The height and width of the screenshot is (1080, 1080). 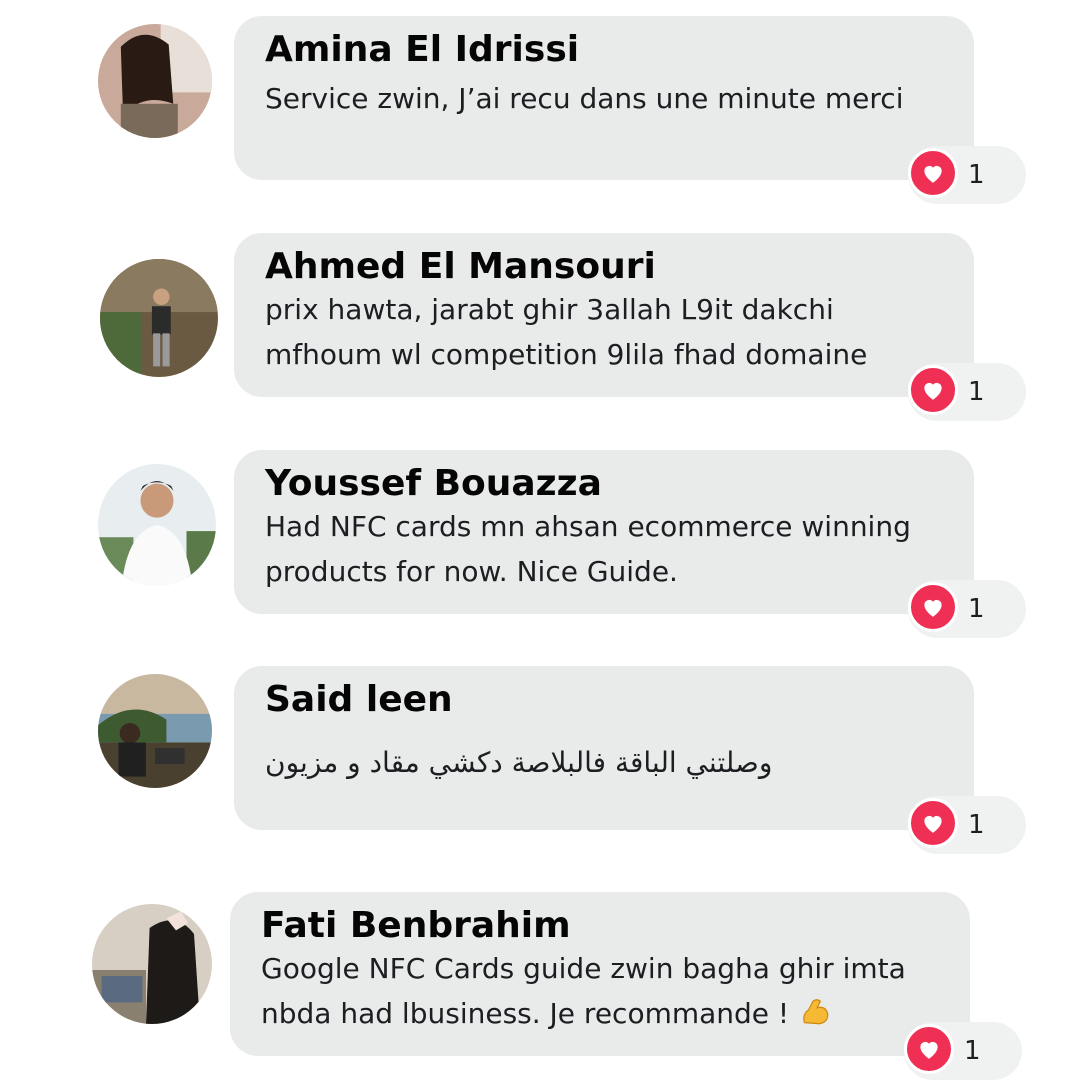 What do you see at coordinates (600, 925) in the screenshot?
I see `comment-author: Fati Benbrahim` at bounding box center [600, 925].